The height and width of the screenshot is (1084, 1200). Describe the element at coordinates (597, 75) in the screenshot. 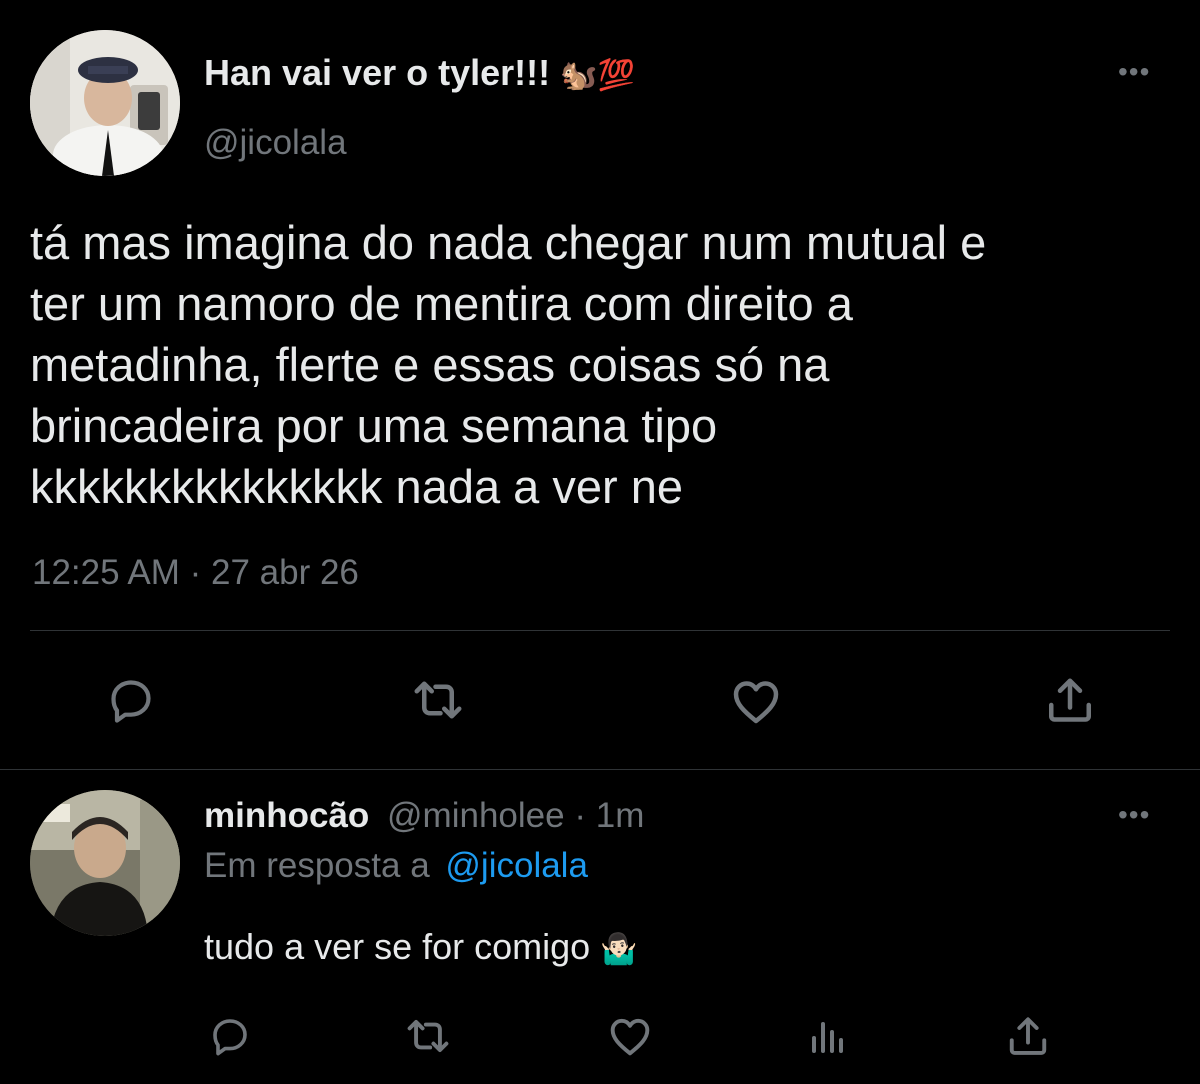

I see `author-emojis: 🐿️💯` at that location.